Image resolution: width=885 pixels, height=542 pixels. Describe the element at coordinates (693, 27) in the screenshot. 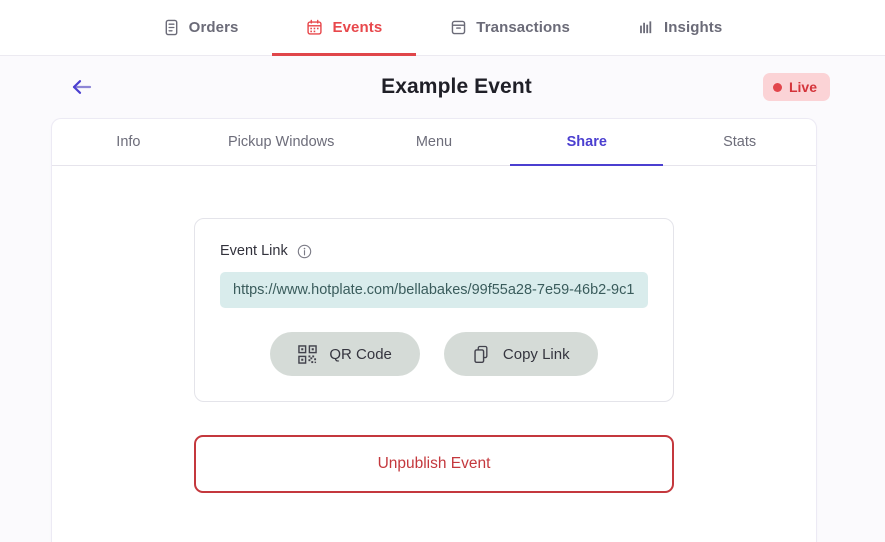

I see `nav-item-label: Insights` at that location.